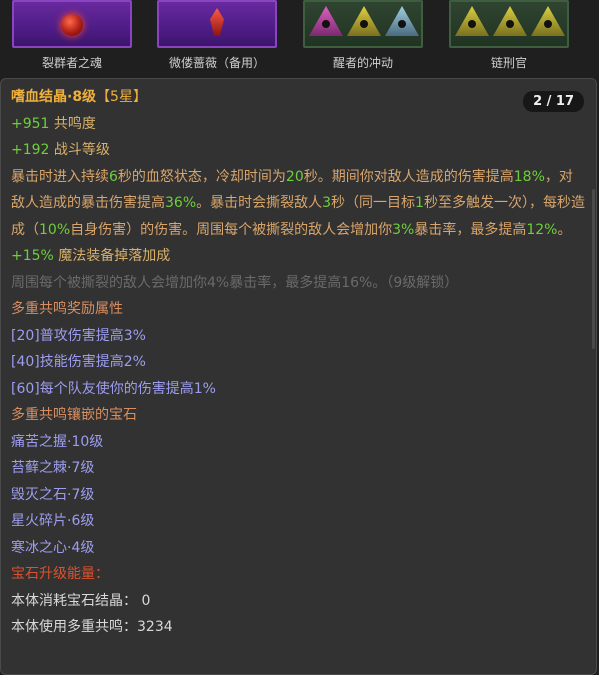 The height and width of the screenshot is (675, 599). I want to click on desc-text: 秒。期间你对敌人造成的伤害提高, so click(408, 176).